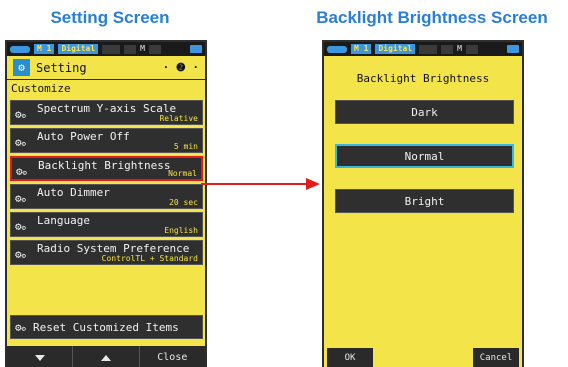 The image size is (568, 367). What do you see at coordinates (61, 67) in the screenshot?
I see `page-title: Setting` at bounding box center [61, 67].